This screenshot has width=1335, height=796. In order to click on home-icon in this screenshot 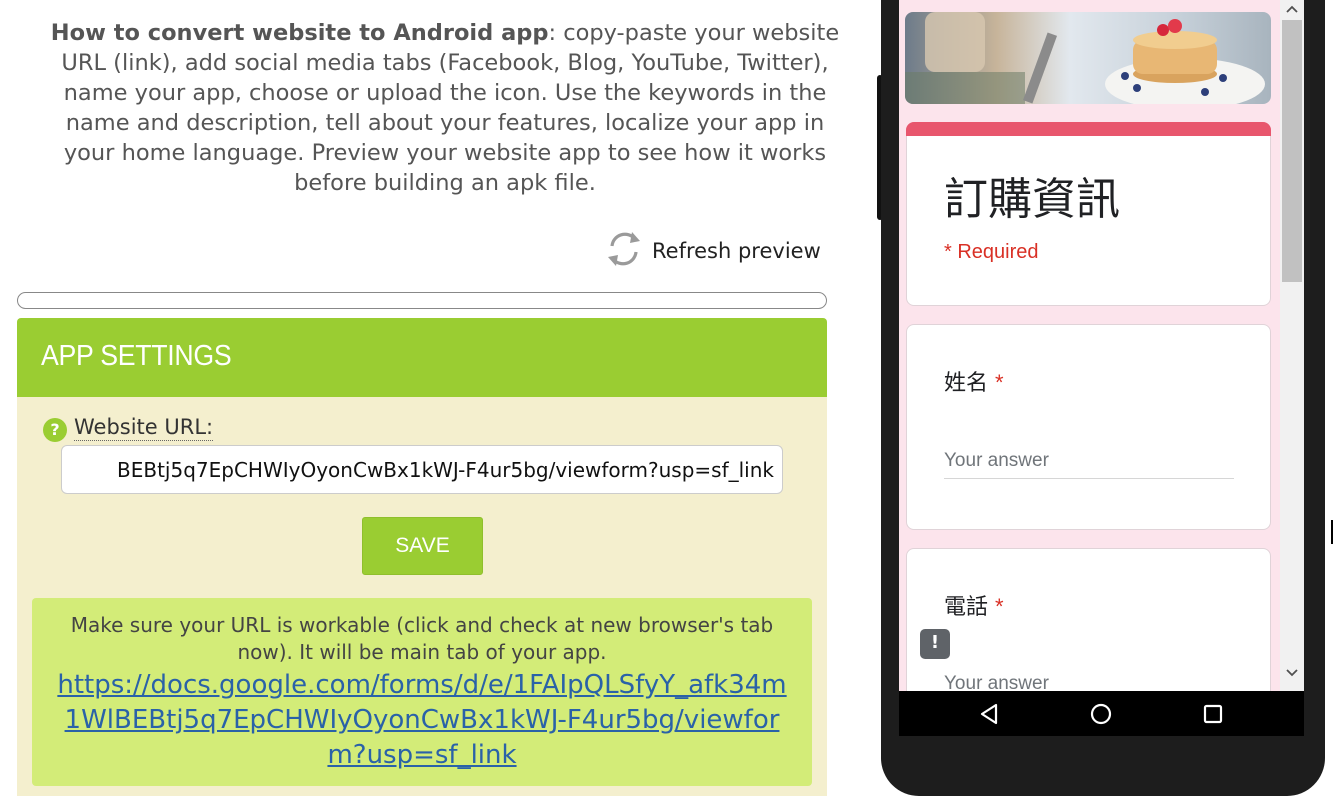, I will do `click(1101, 714)`.